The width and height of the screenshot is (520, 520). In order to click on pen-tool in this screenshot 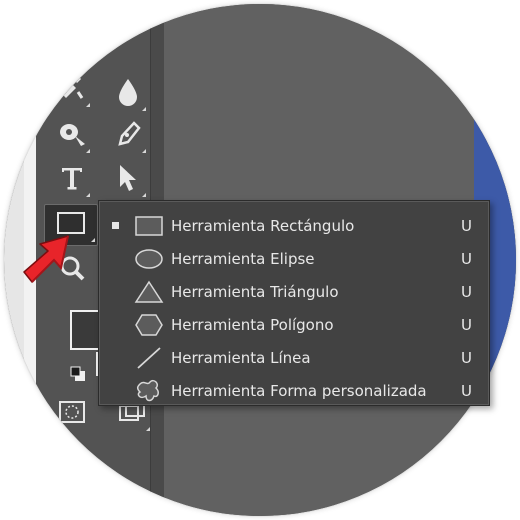, I will do `click(128, 136)`.